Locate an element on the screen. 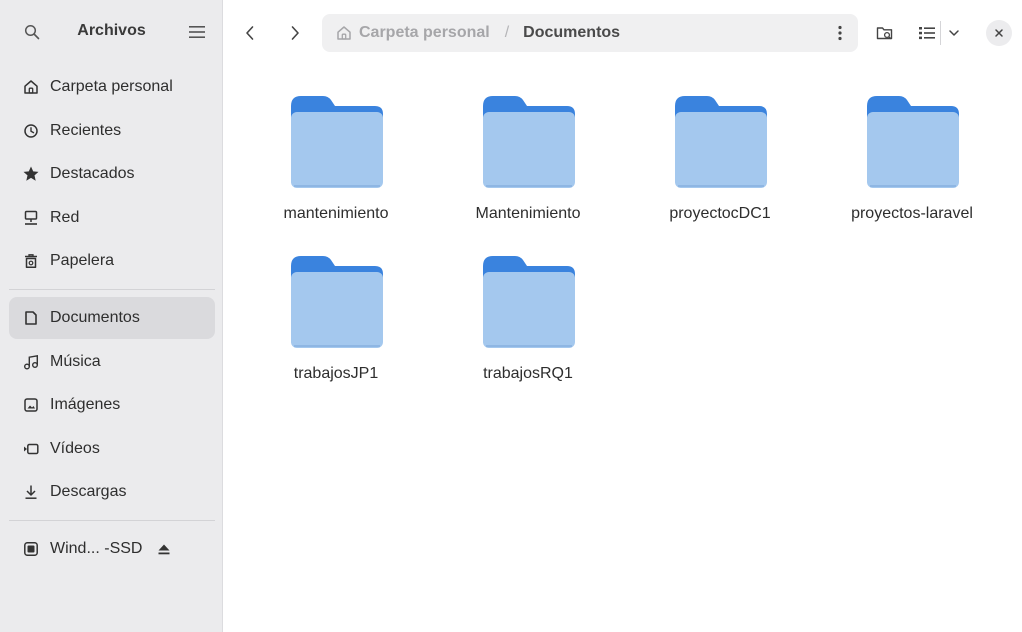  sidebar-item-descargas: Descargas is located at coordinates (112, 492).